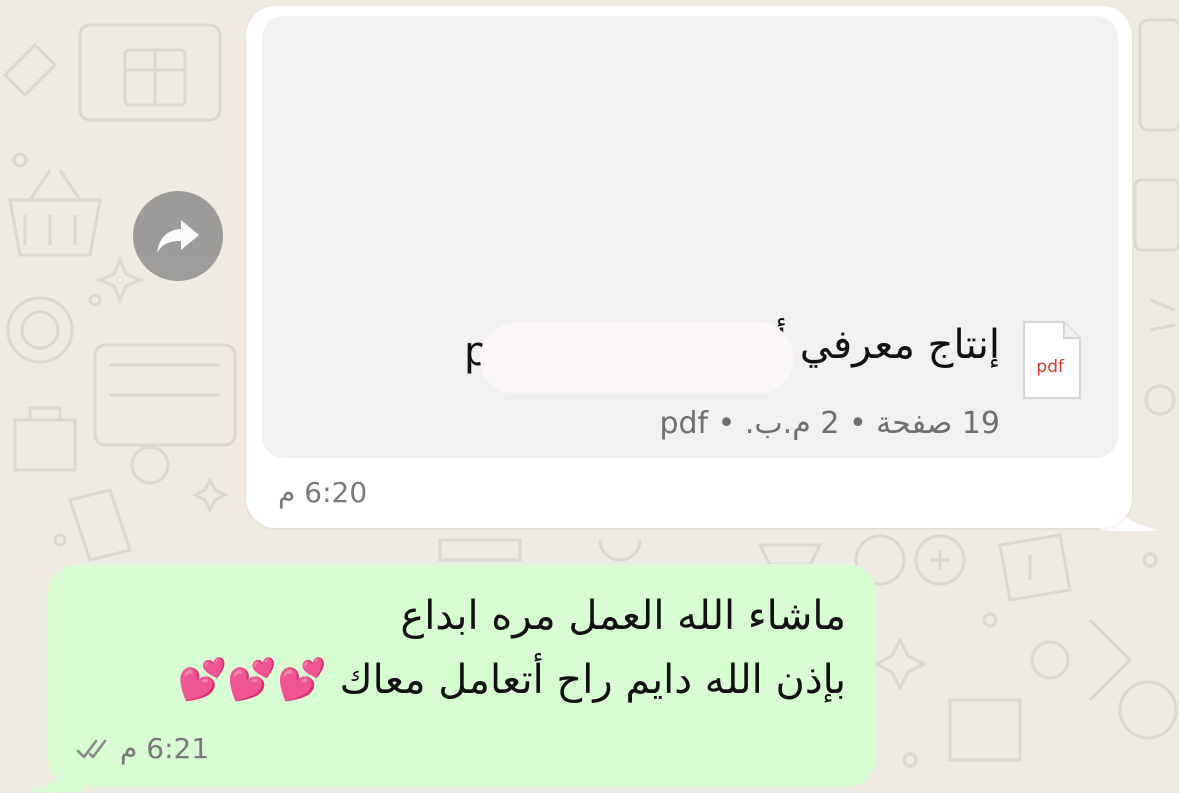 This screenshot has height=793, width=1179. What do you see at coordinates (637, 358) in the screenshot?
I see `redaction-overlay` at bounding box center [637, 358].